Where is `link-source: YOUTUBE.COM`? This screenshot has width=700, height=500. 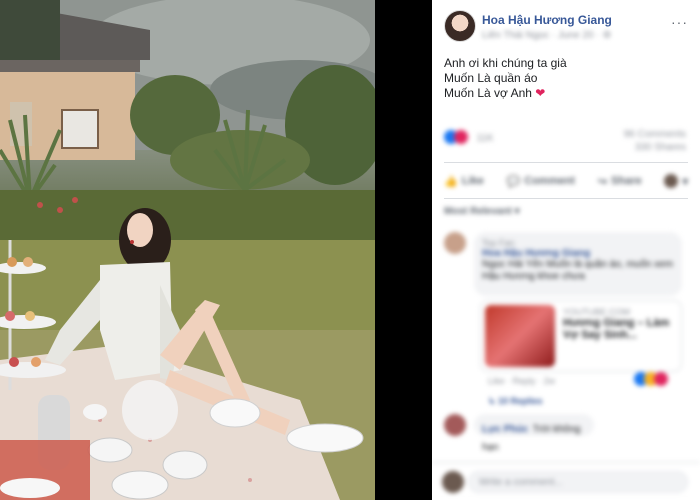
link-source: YOUTUBE.COM is located at coordinates (597, 312).